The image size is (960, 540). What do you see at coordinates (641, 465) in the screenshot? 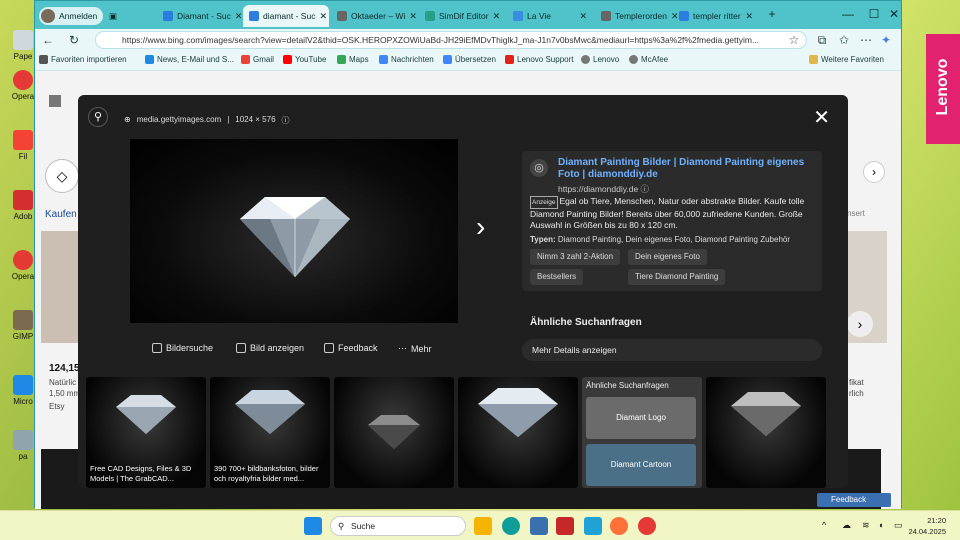
I see `similar-search-item: Diamant Cartoon` at bounding box center [641, 465].